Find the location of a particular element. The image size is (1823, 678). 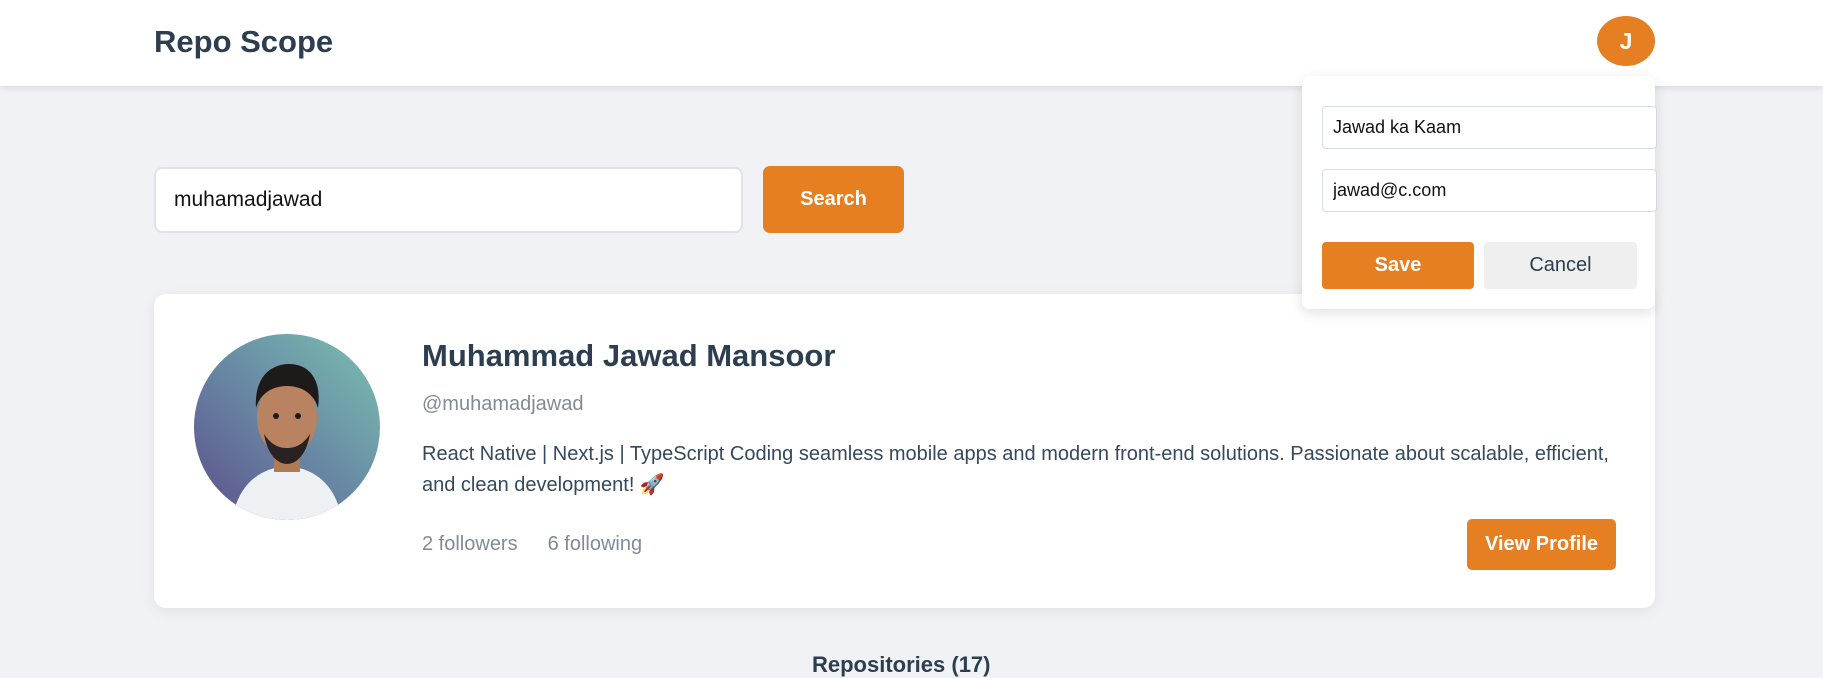

profile-name: Muhammad Jawad Mansoor is located at coordinates (629, 355).